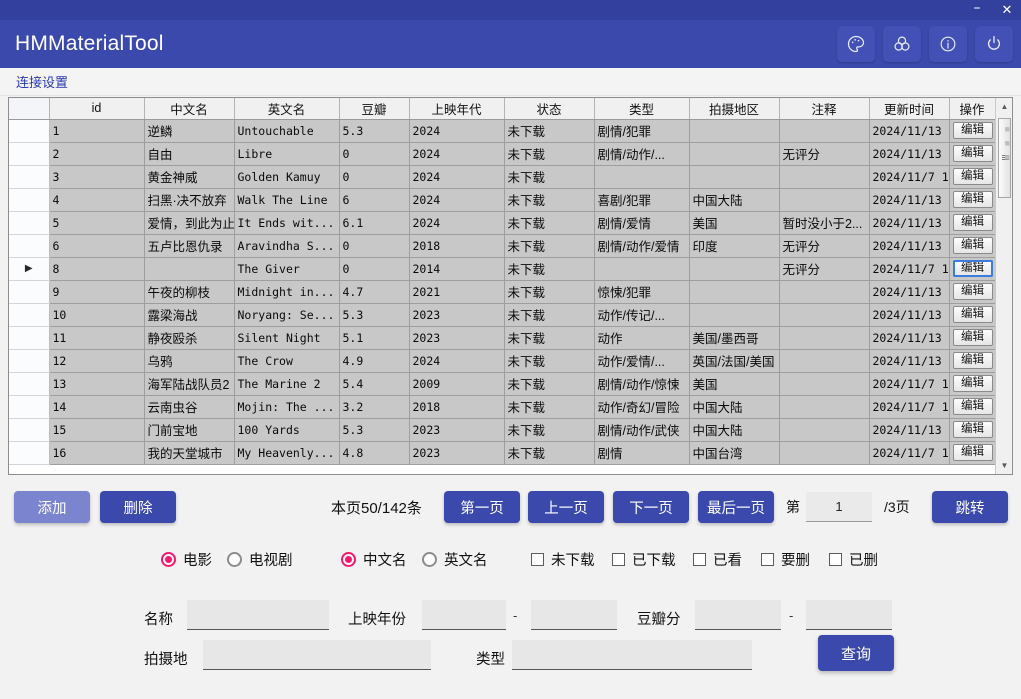 This screenshot has height=699, width=1021. I want to click on scroll-down-icon: ▼, so click(1004, 465).